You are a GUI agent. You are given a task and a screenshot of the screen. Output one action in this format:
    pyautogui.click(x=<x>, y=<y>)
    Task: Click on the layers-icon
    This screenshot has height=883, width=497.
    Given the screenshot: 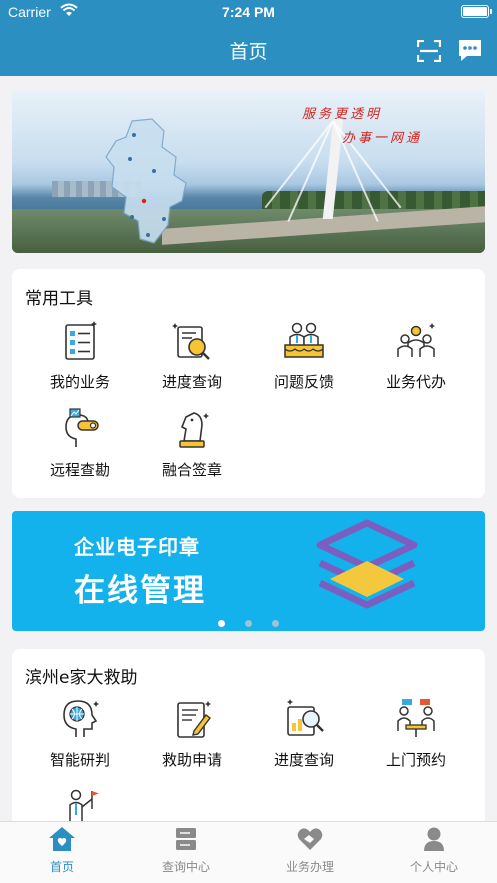 What is the action you would take?
    pyautogui.click(x=367, y=564)
    